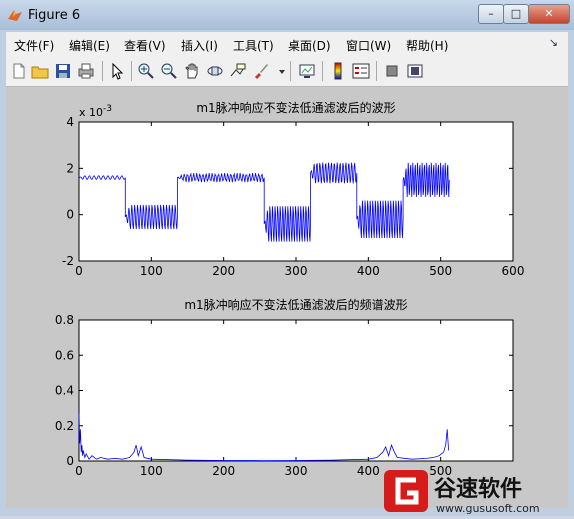  What do you see at coordinates (86, 71) in the screenshot?
I see `print-icon` at bounding box center [86, 71].